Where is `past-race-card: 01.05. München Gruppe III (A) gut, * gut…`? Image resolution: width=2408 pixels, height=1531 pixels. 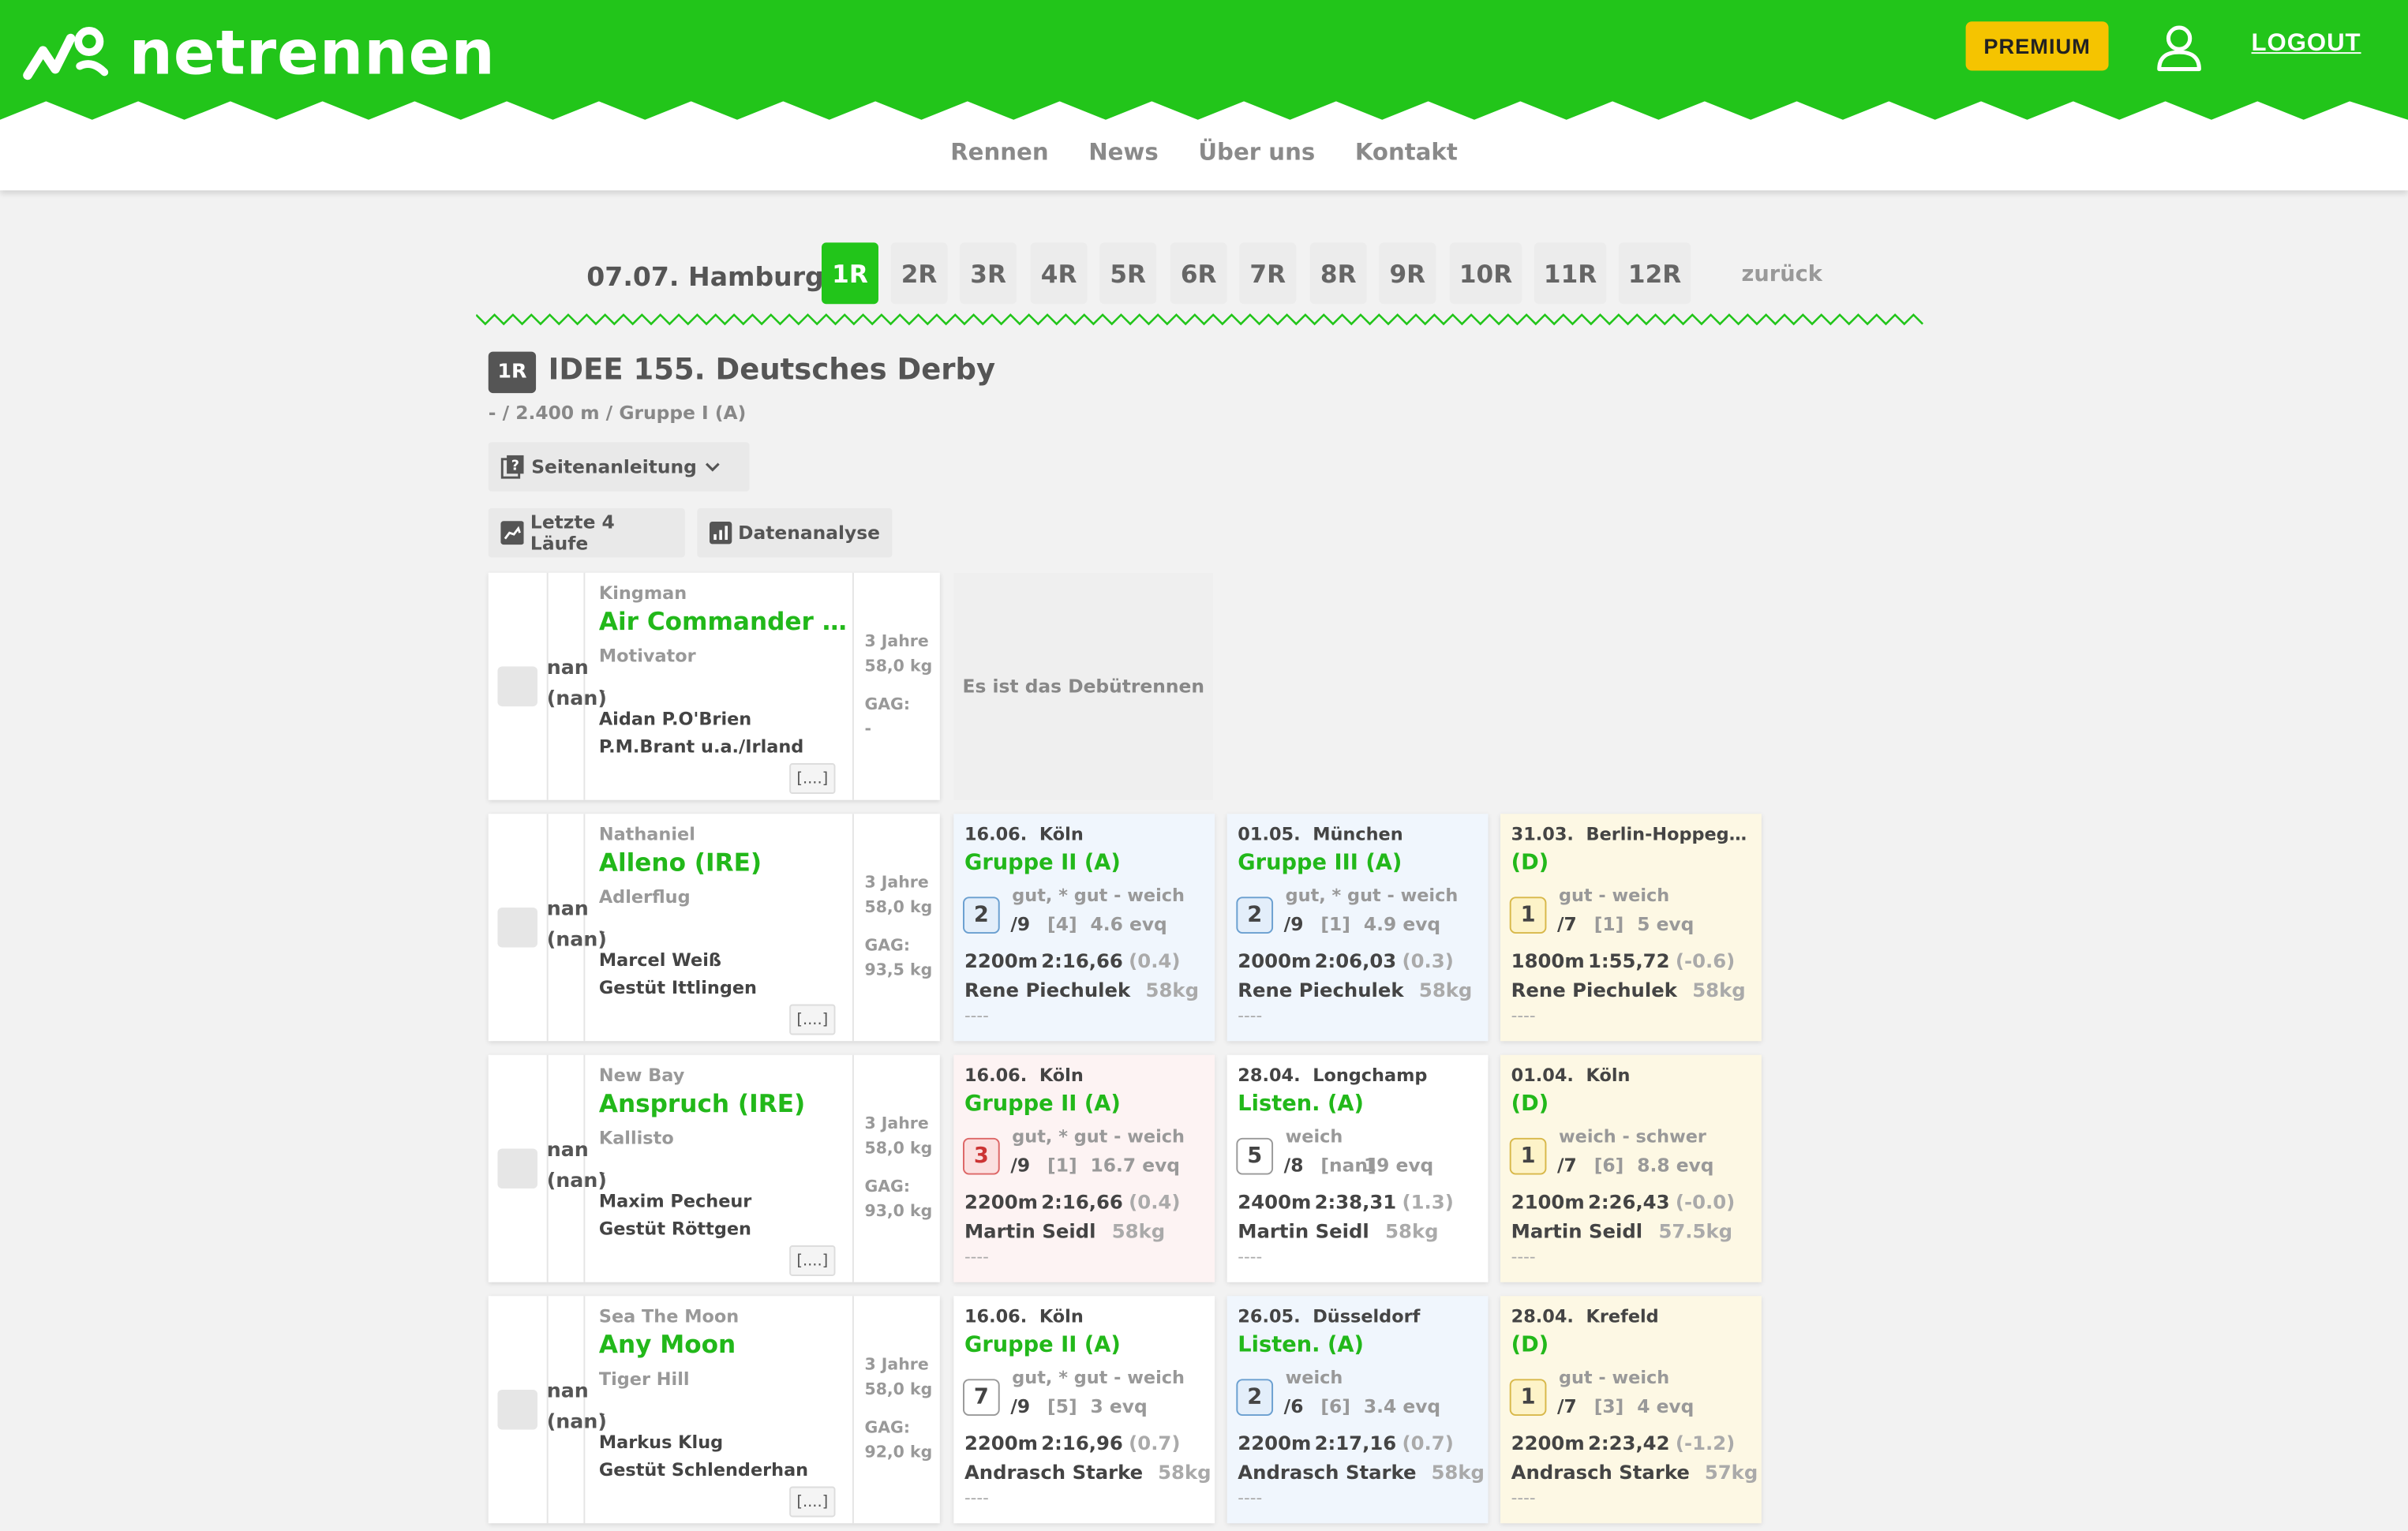 past-race-card: 01.05. München Gruppe III (A) gut, * gut… is located at coordinates (1357, 928).